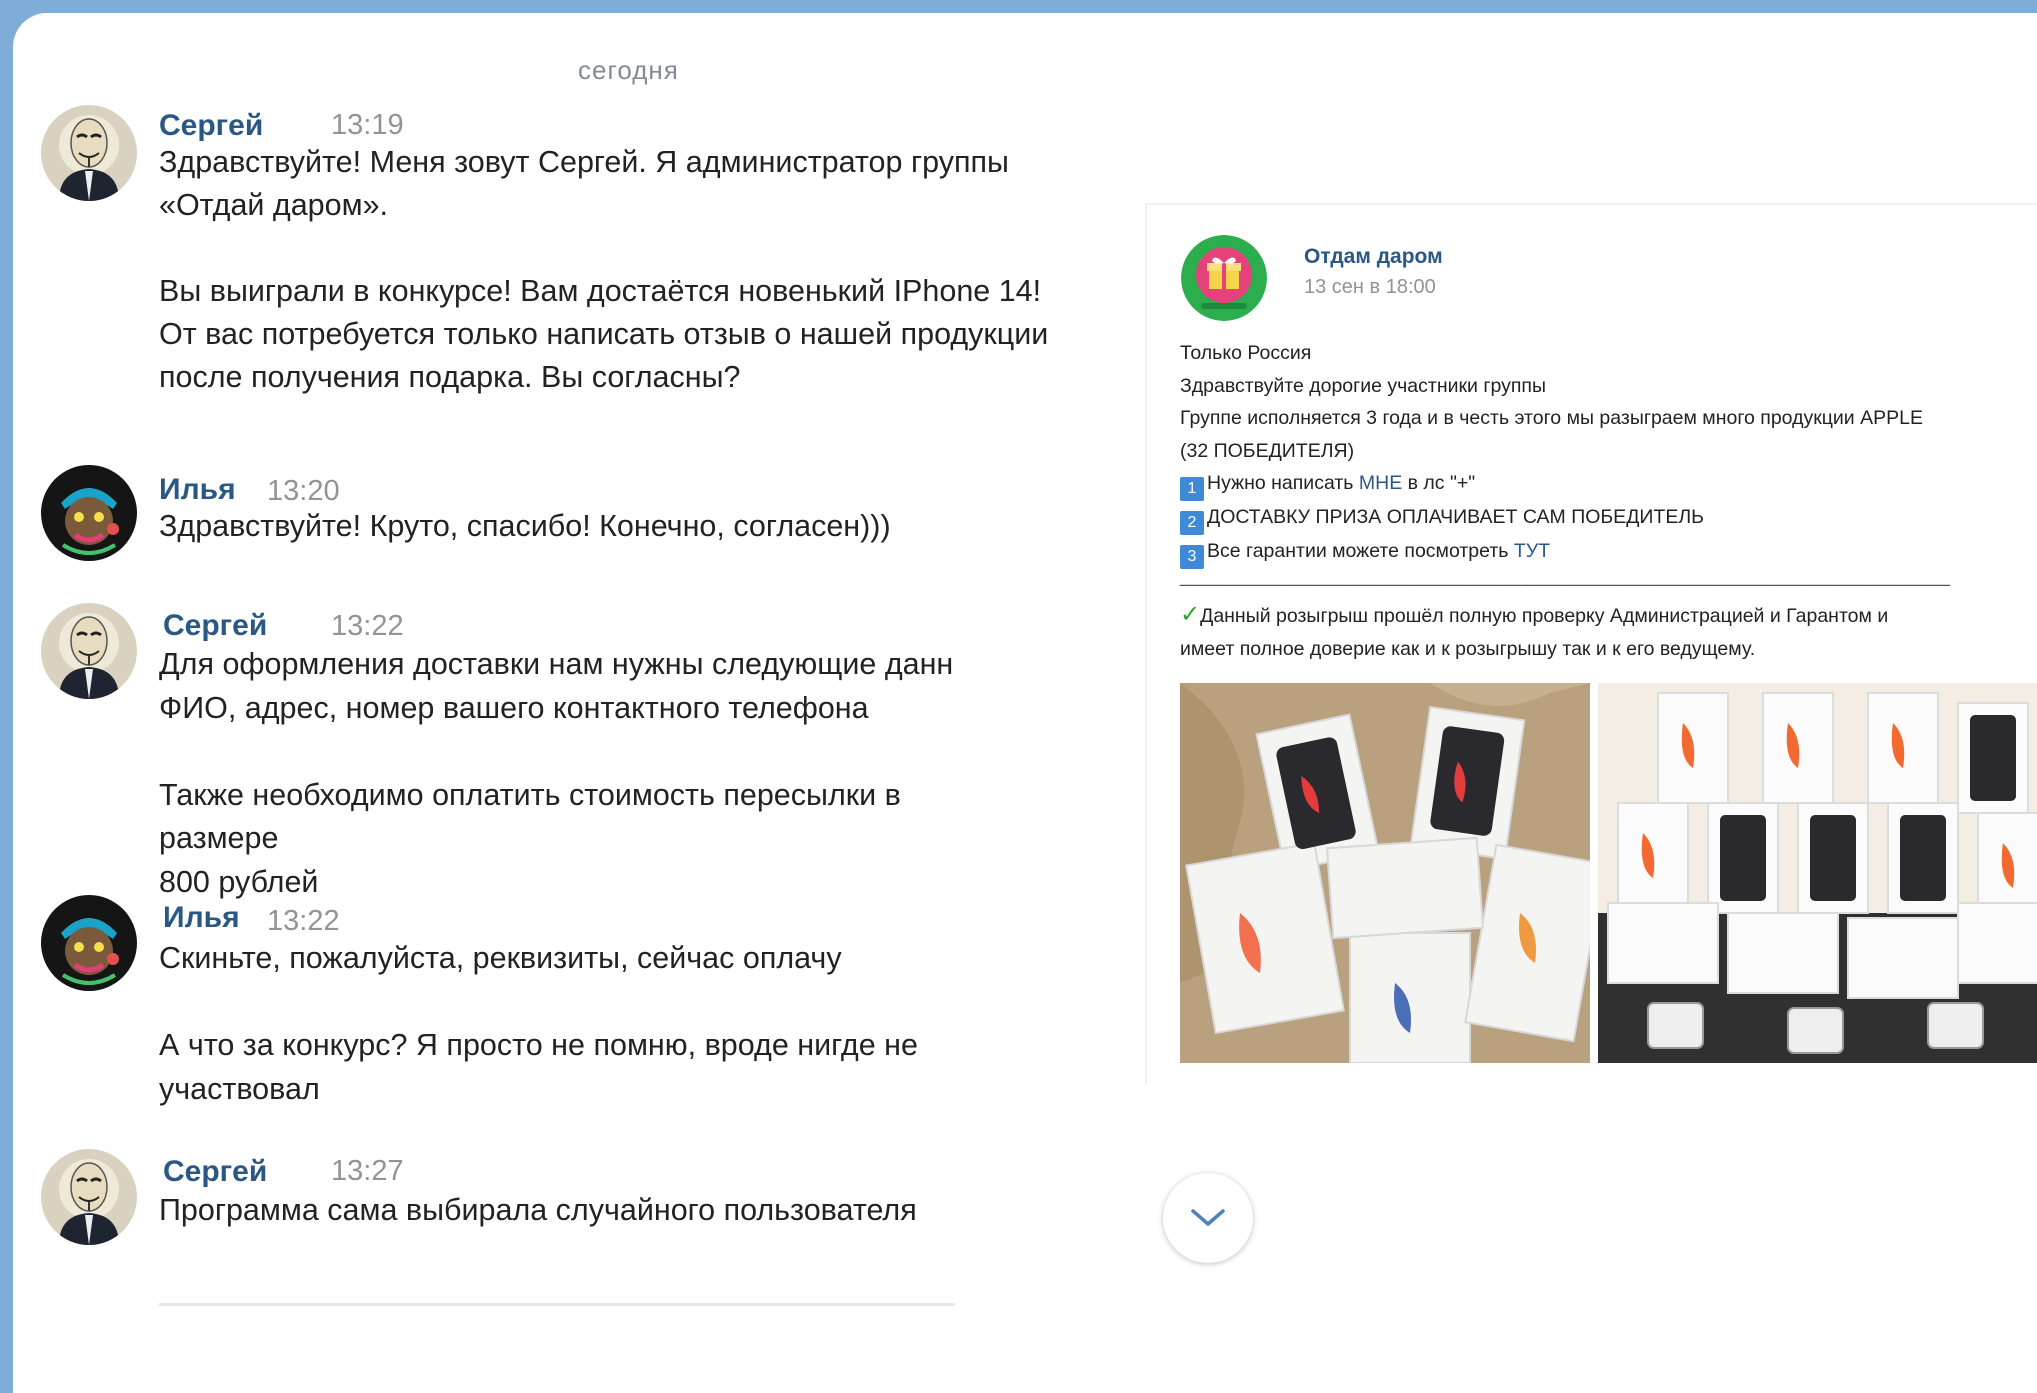 The width and height of the screenshot is (2037, 1393). I want to click on number-badge: 1, so click(1192, 489).